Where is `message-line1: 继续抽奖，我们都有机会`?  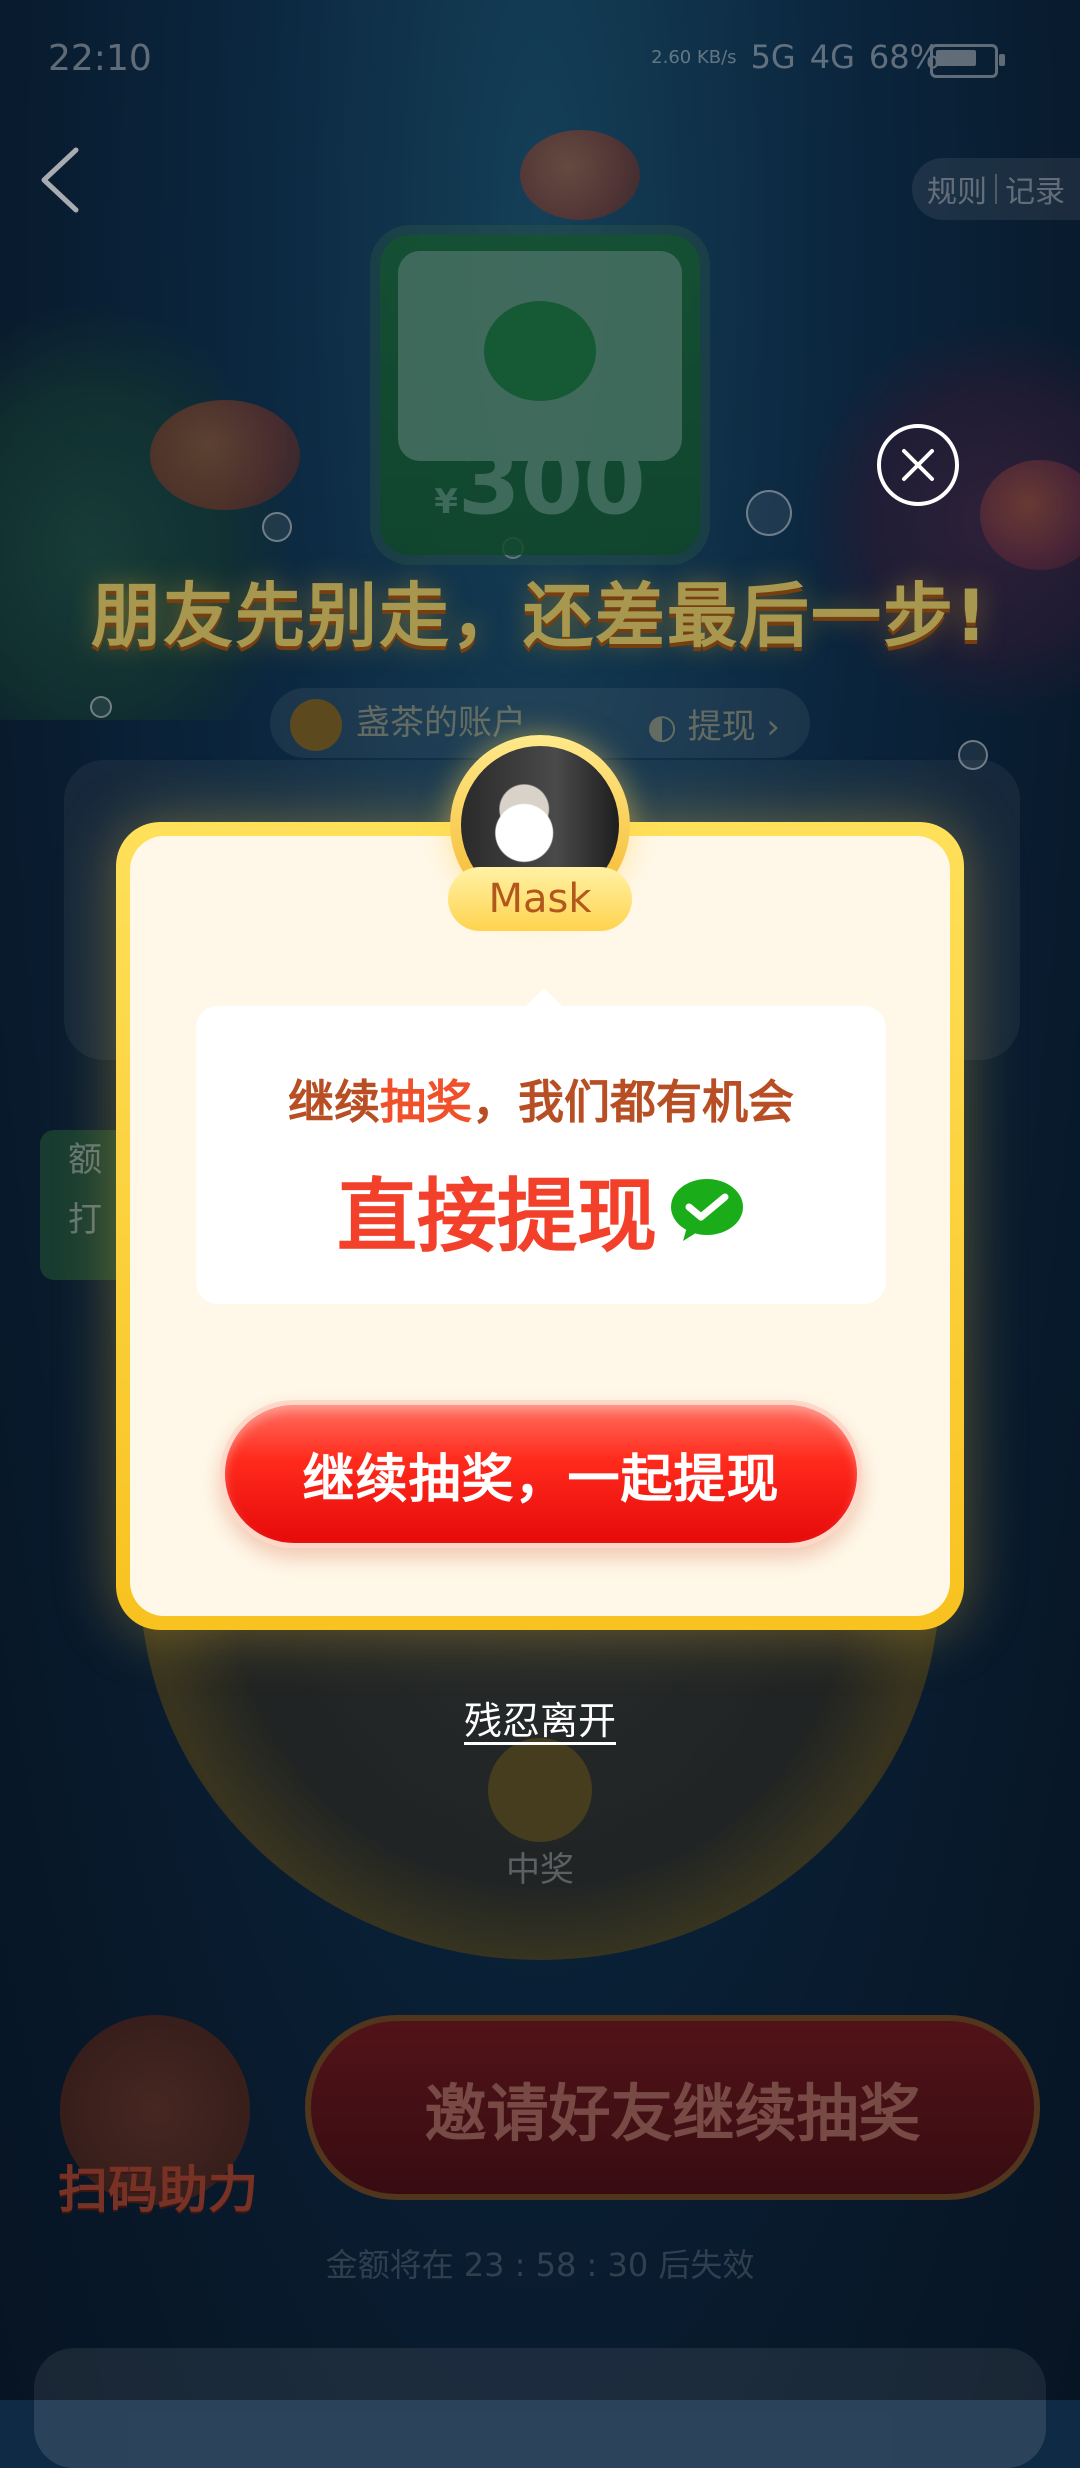 message-line1: 继续抽奖，我们都有机会 is located at coordinates (541, 1099).